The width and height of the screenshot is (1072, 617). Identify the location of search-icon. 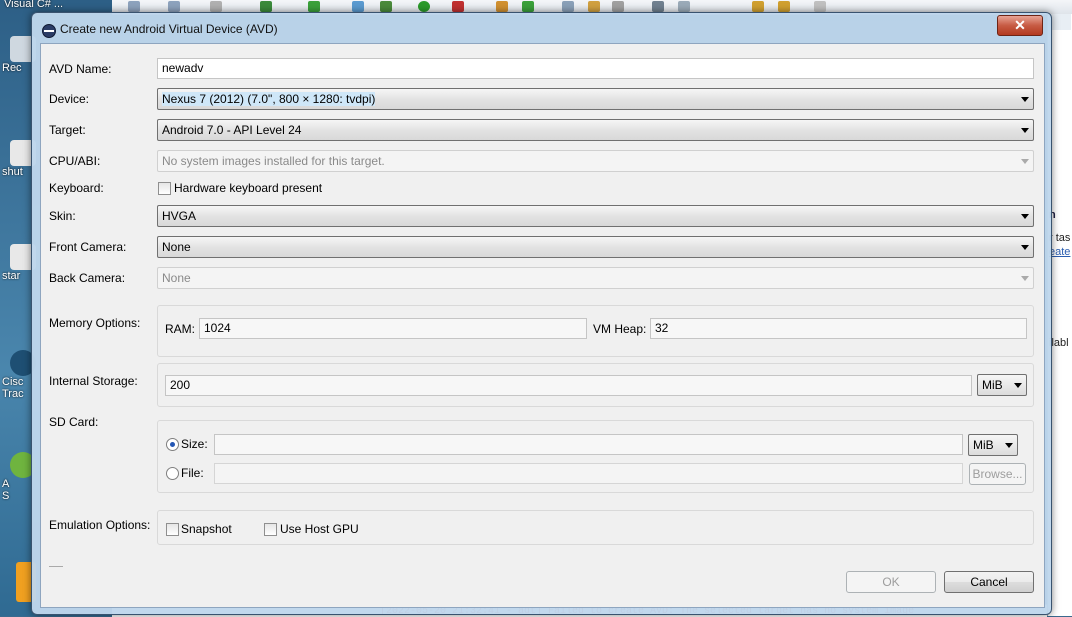
(658, 6).